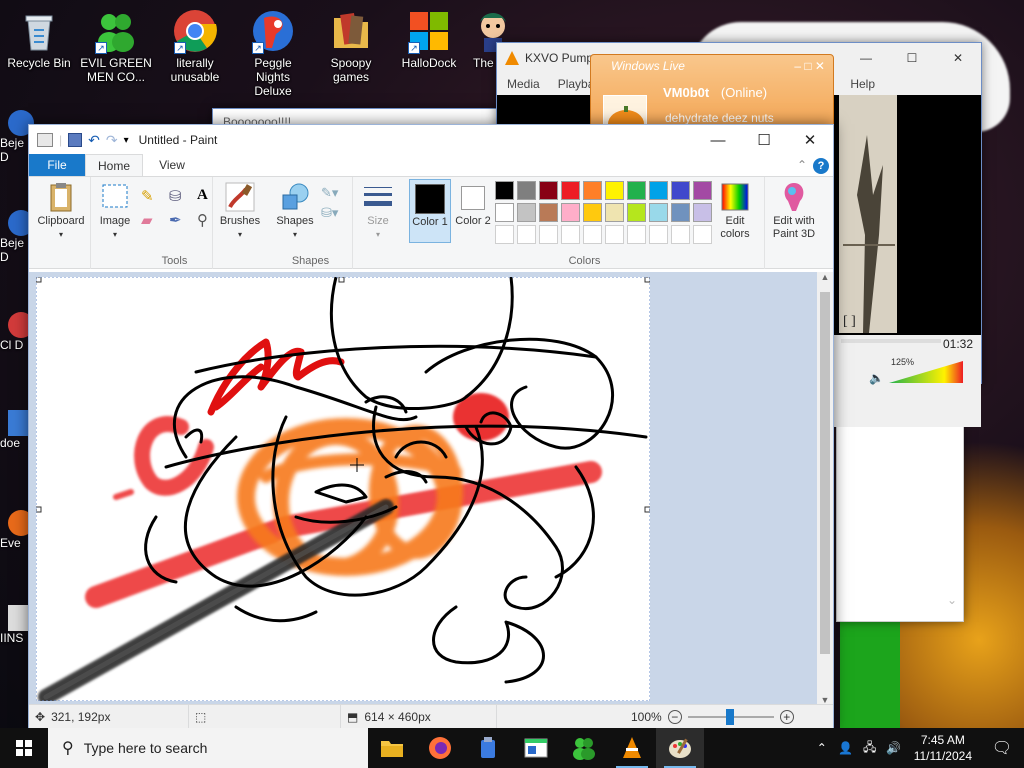 The height and width of the screenshot is (768, 1024). Describe the element at coordinates (351, 46) in the screenshot. I see `desktop-icon-spoopy-games: Spoopy games` at that location.